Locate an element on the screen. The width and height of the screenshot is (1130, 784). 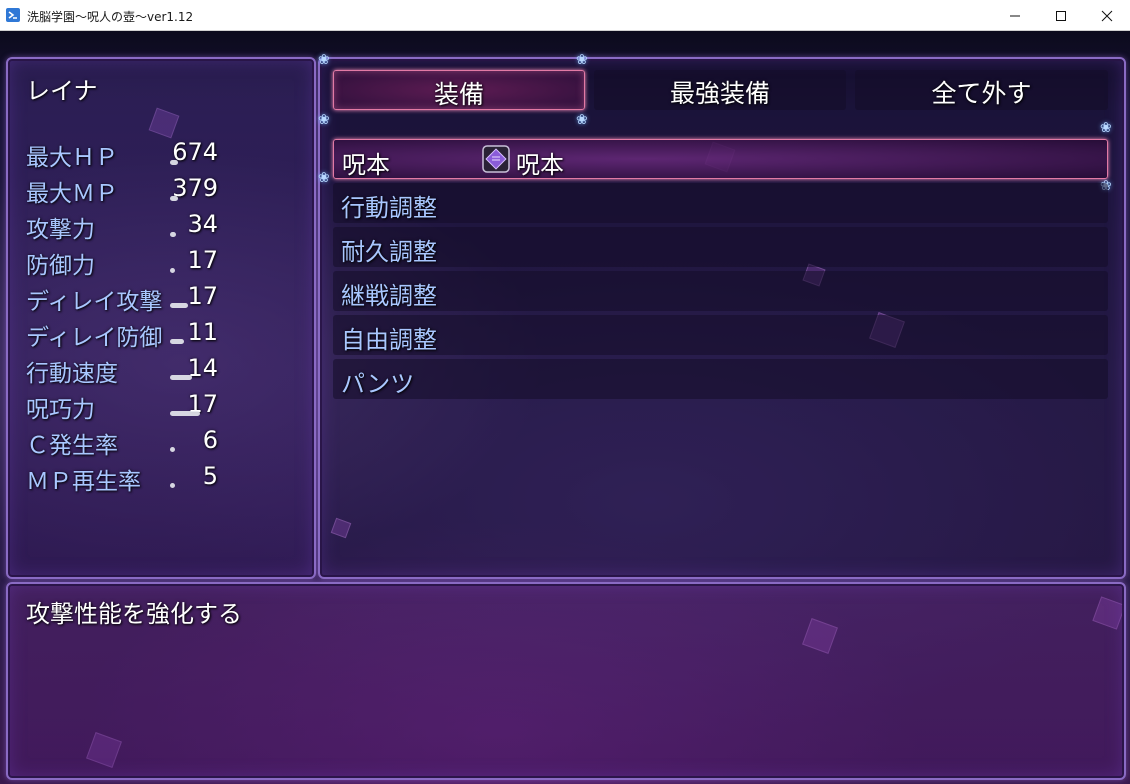
stat-value: 11 is located at coordinates (202, 332).